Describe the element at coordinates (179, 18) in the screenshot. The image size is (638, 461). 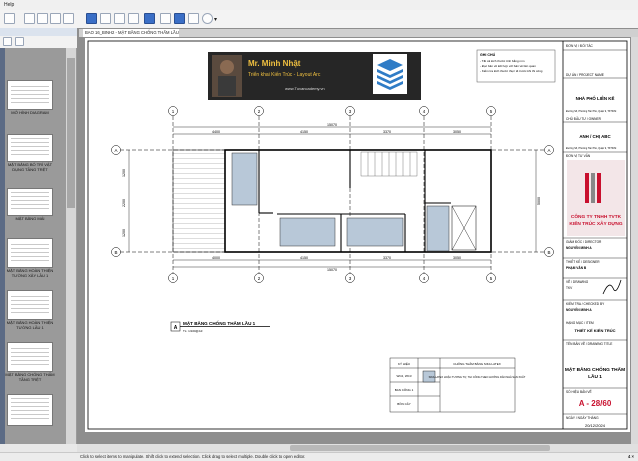
I see `page-icon` at that location.